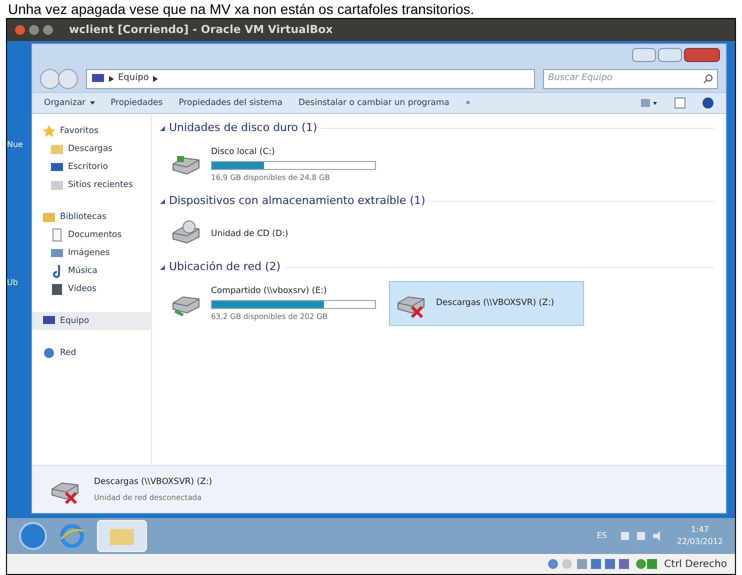 Image resolution: width=742 pixels, height=575 pixels. Describe the element at coordinates (69, 103) in the screenshot. I see `toolbar-button: Organizar` at that location.